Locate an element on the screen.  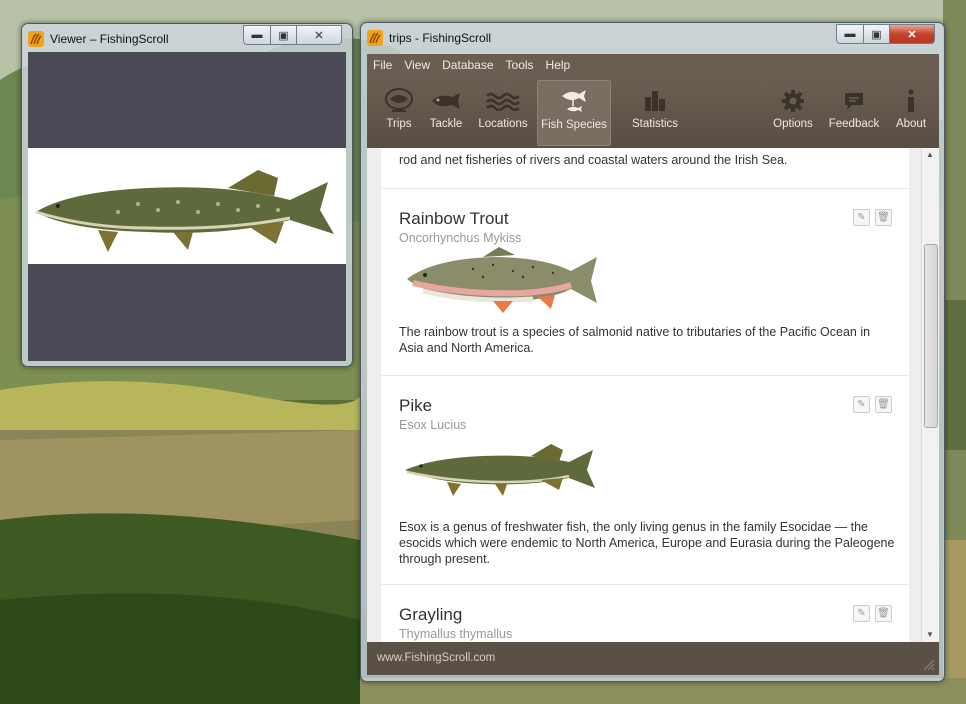
menu-bar: File View Database Tools Help is located at coordinates (653, 65).